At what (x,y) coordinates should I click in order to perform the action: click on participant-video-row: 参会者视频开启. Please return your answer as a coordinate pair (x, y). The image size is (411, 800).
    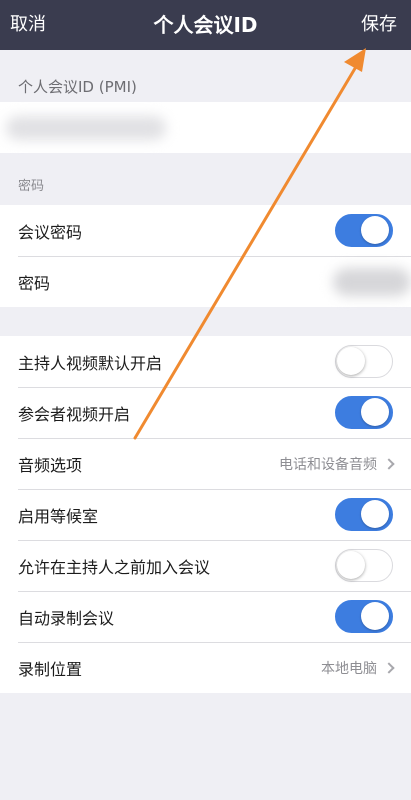
    Looking at the image, I should click on (205, 412).